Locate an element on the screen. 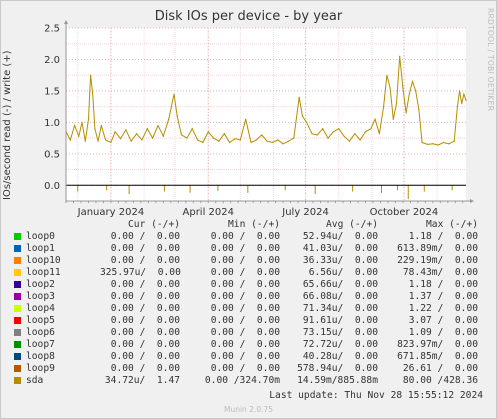 Image resolution: width=497 pixels, height=419 pixels. legend-max: 1.18 / 0.00 is located at coordinates (443, 284).